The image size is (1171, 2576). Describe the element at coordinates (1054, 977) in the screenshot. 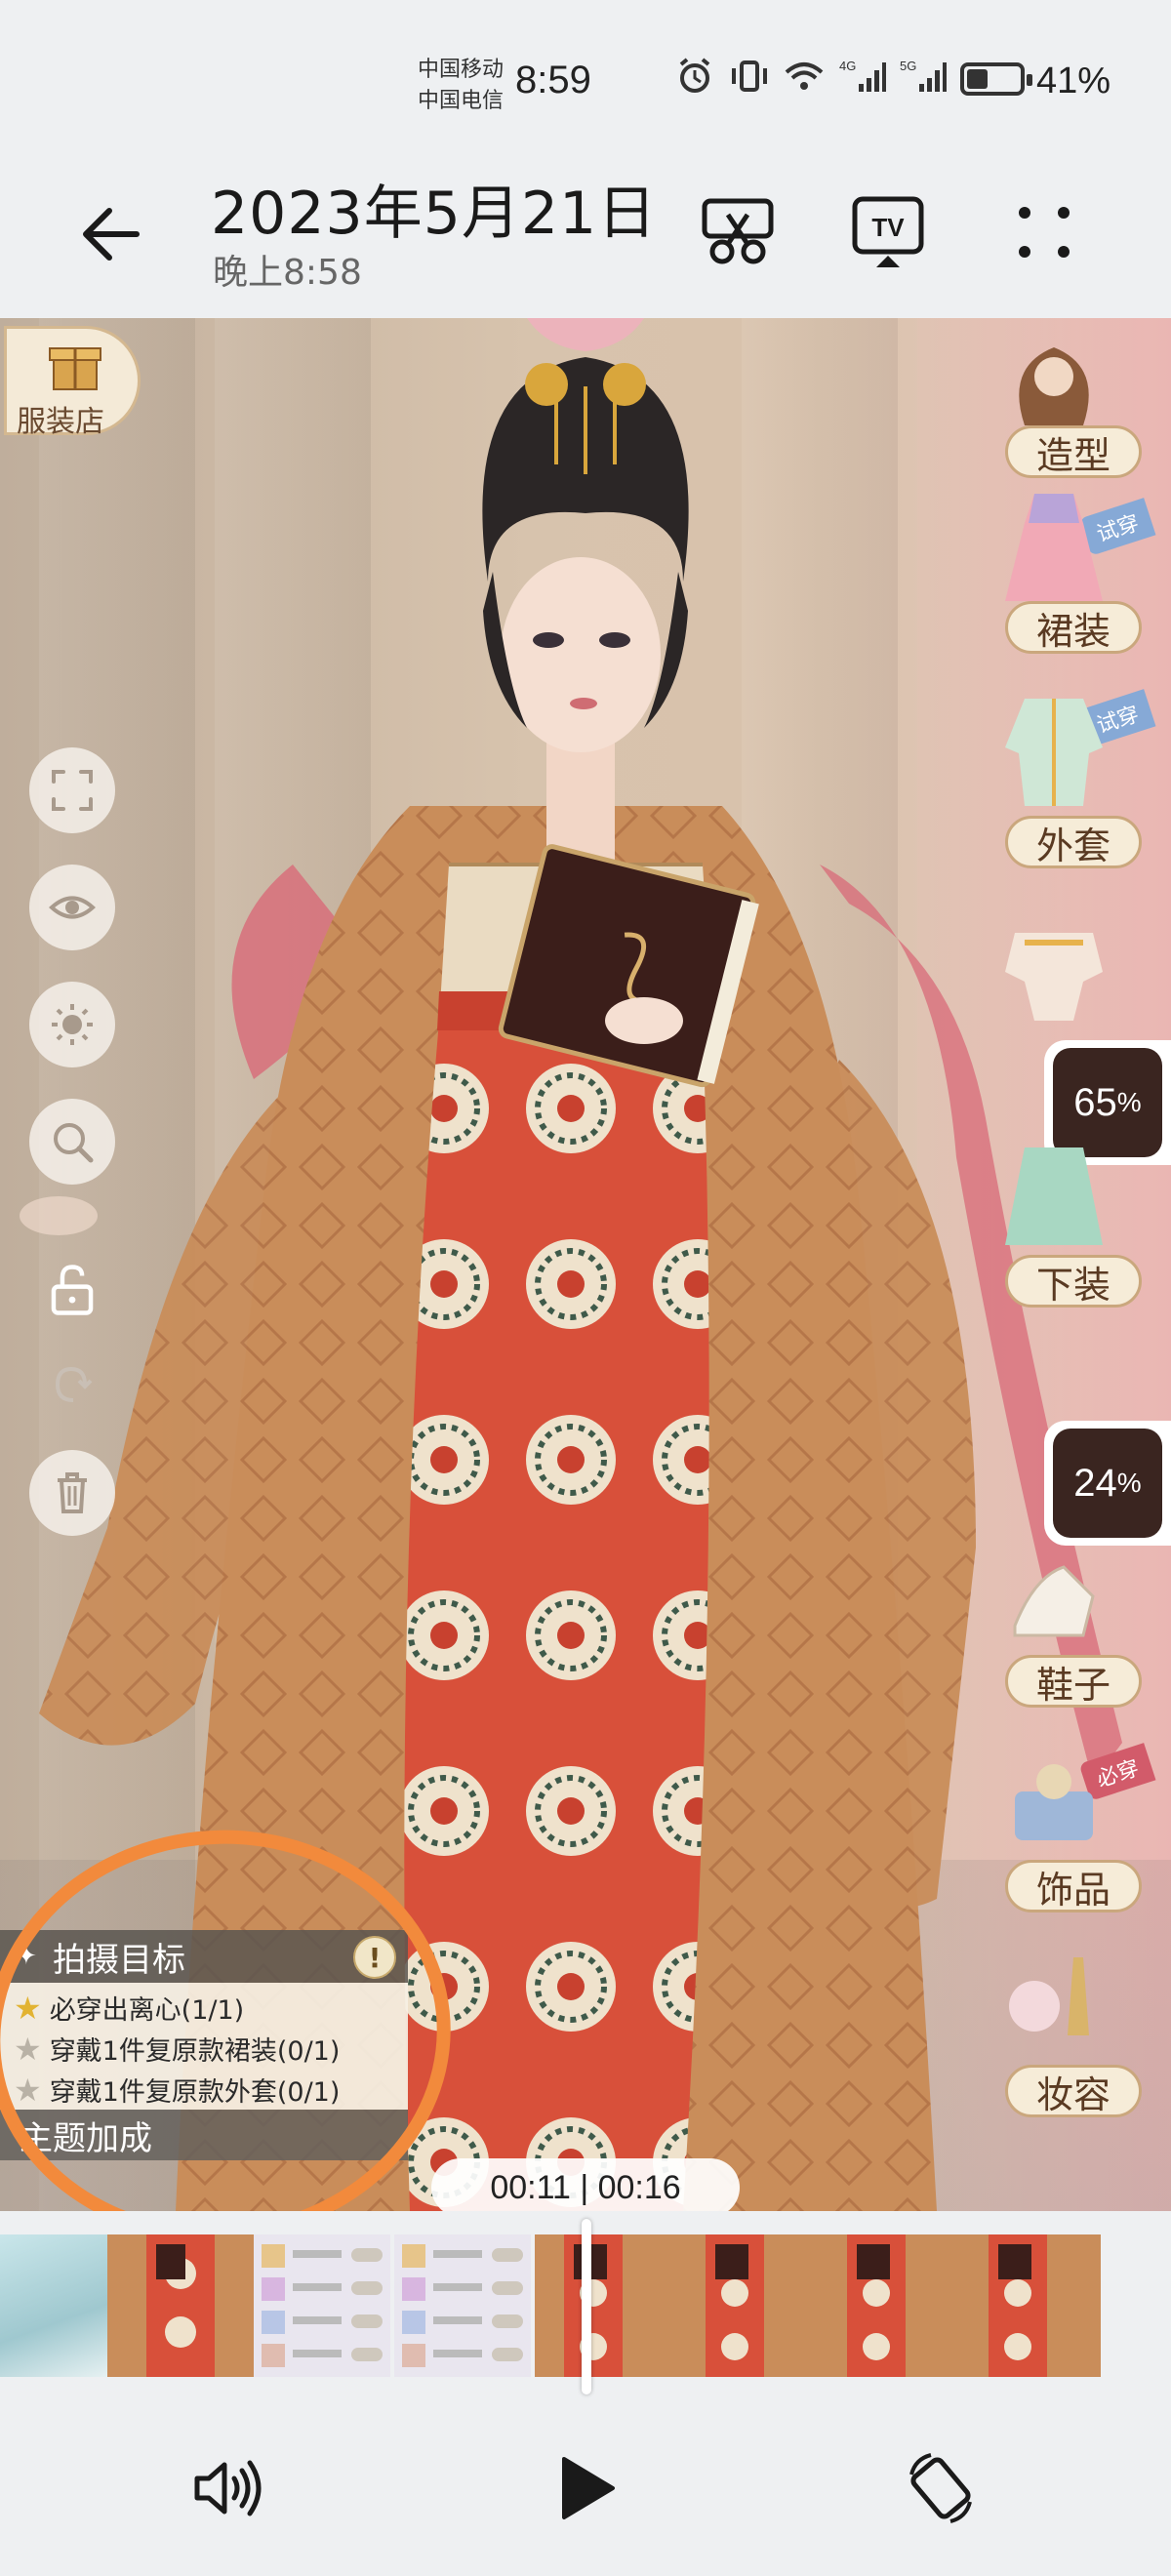

I see `top-thumbnail-icon` at that location.